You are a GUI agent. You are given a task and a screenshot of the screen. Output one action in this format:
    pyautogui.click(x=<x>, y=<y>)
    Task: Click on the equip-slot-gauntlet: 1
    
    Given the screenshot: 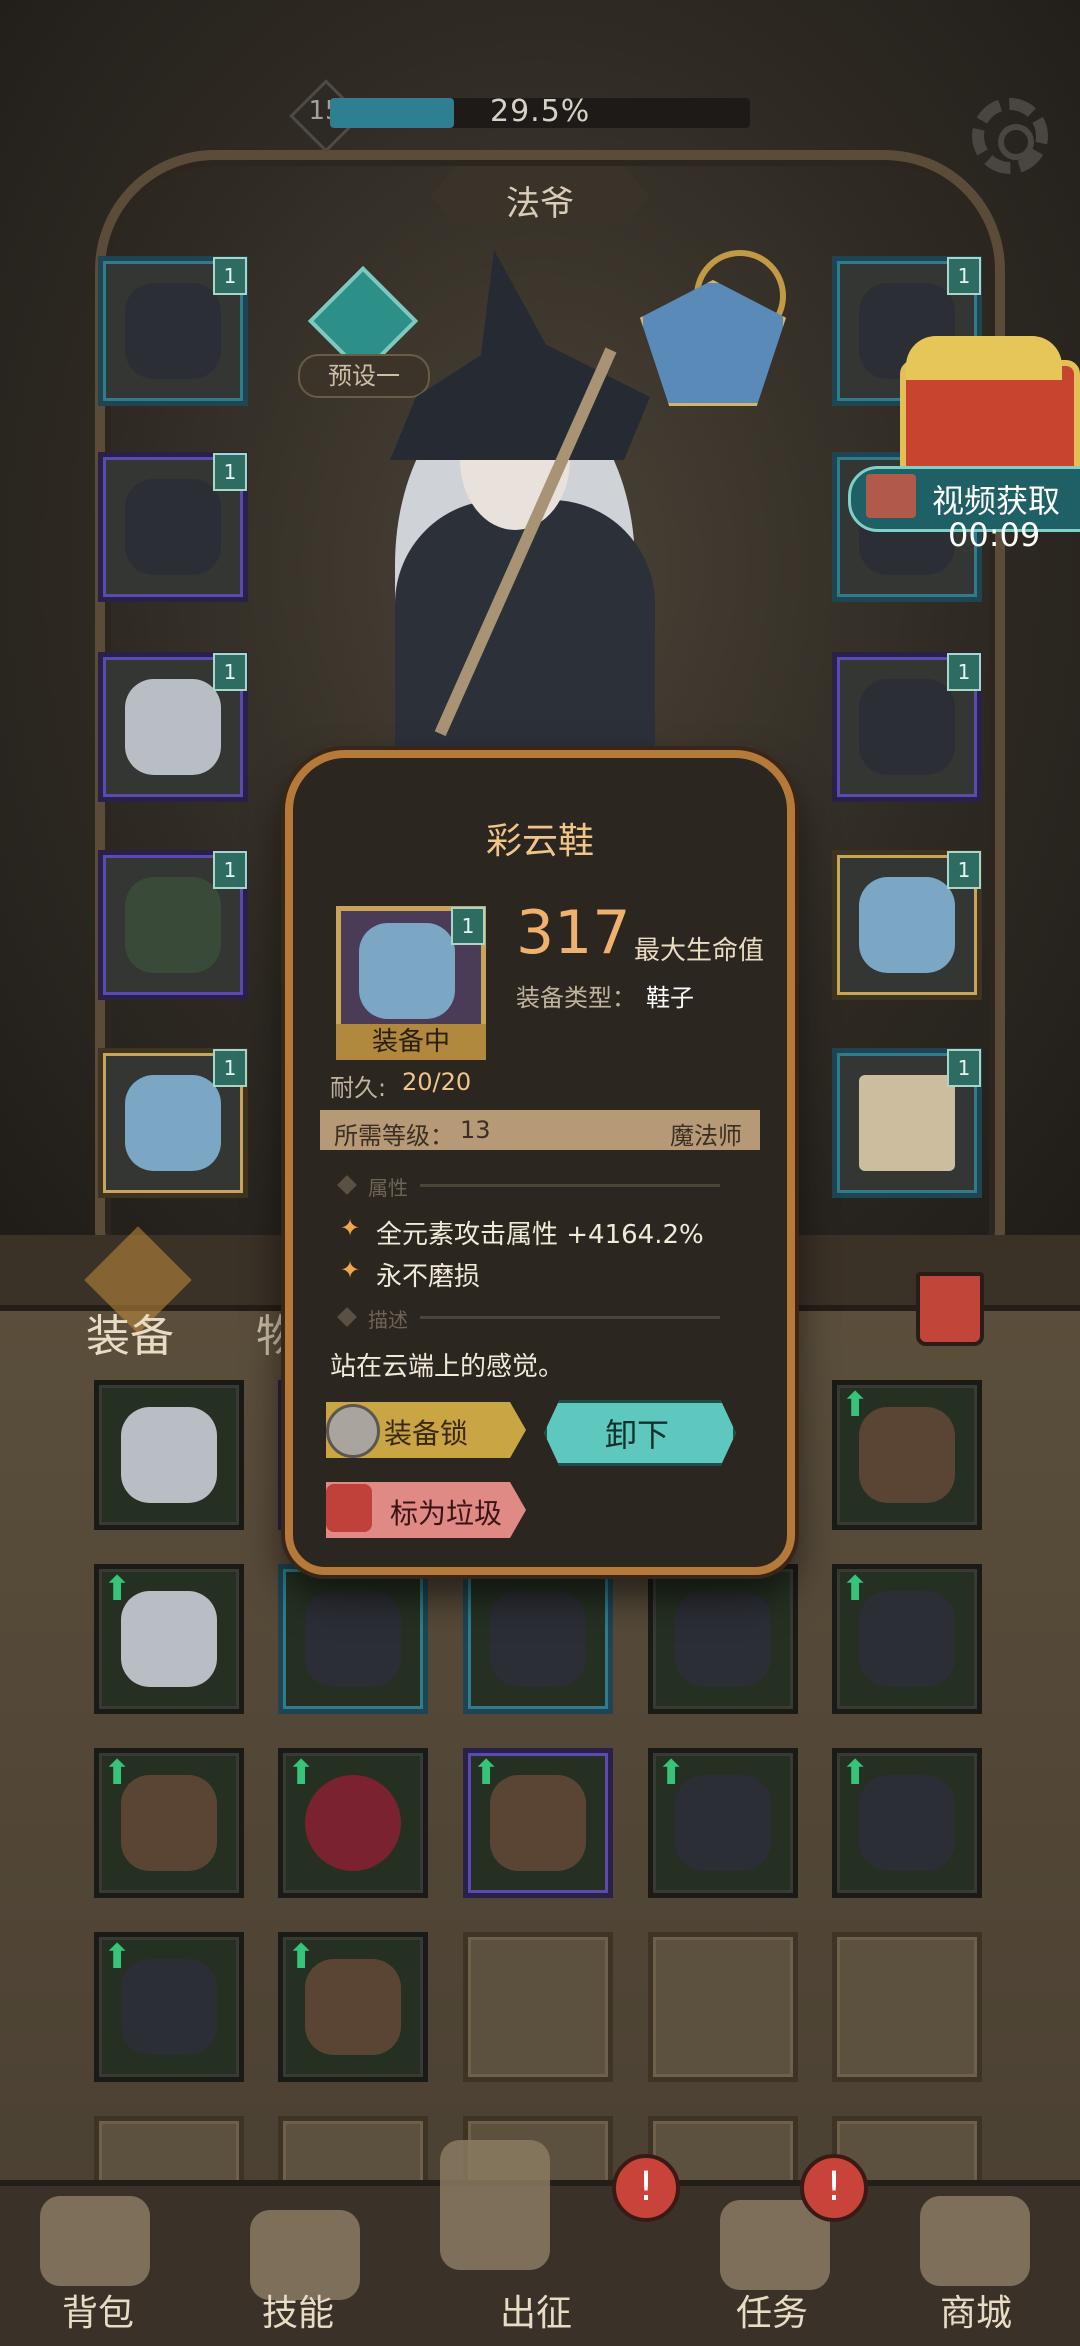 What is the action you would take?
    pyautogui.click(x=173, y=727)
    